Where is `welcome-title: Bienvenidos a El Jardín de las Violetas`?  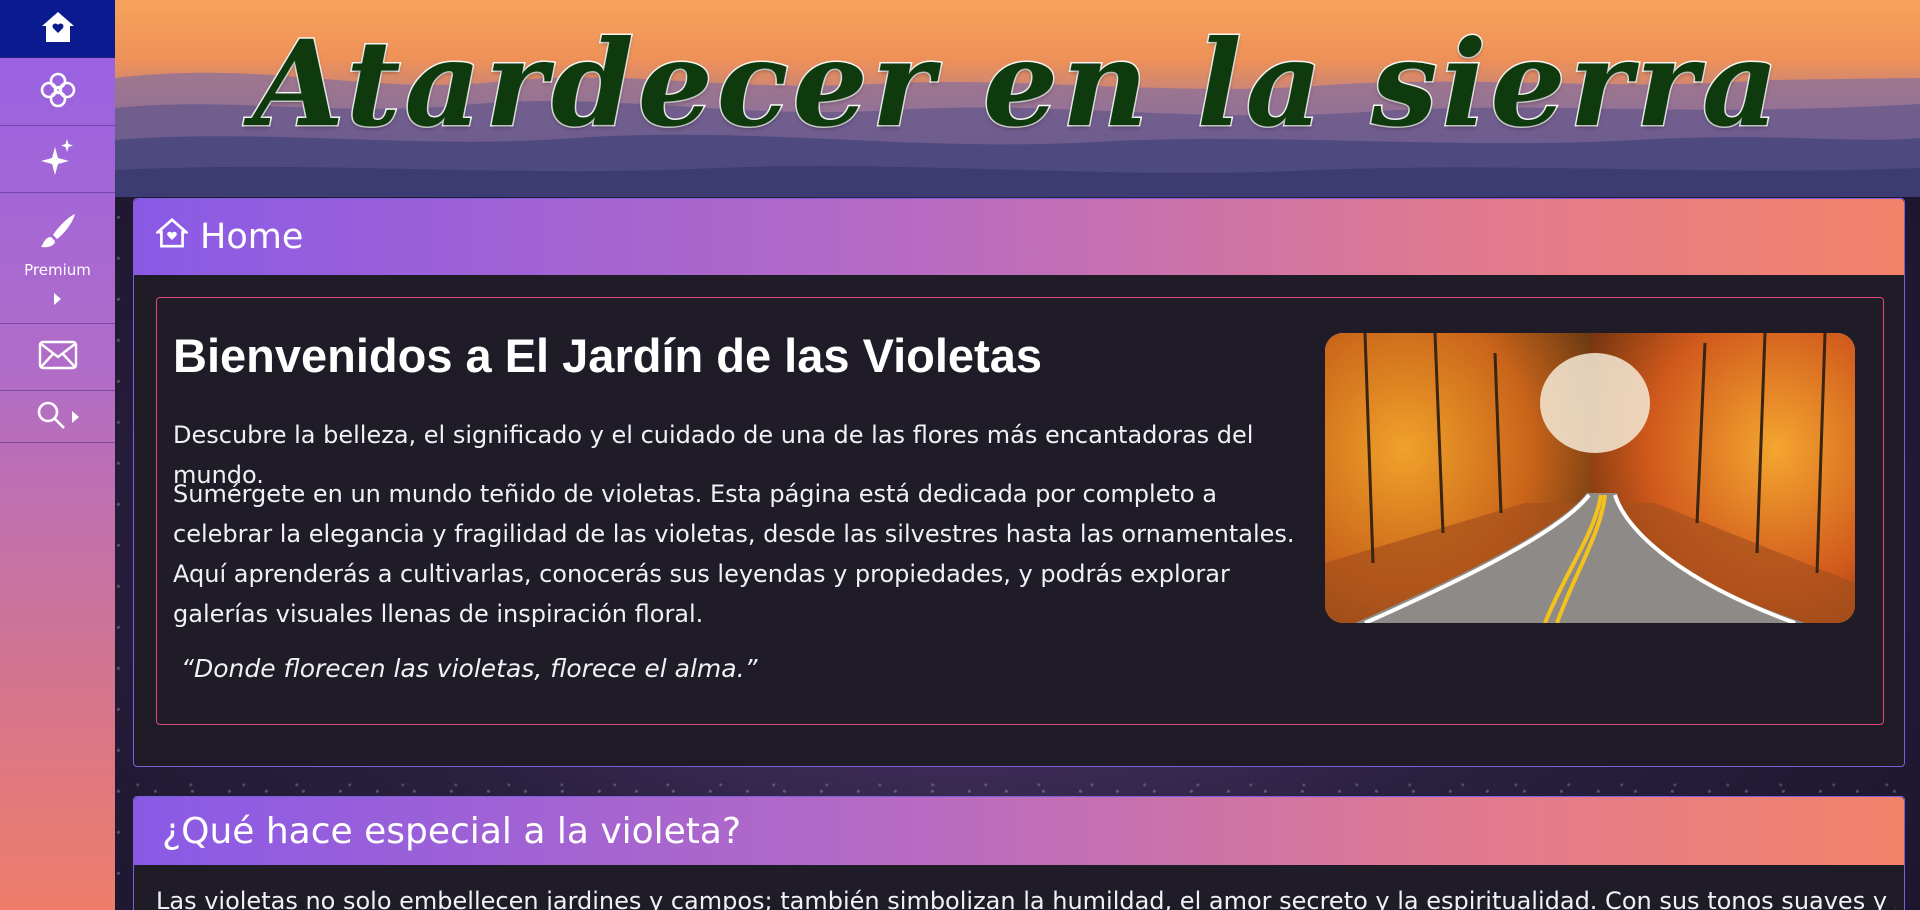 welcome-title: Bienvenidos a El Jardín de las Violetas is located at coordinates (607, 355).